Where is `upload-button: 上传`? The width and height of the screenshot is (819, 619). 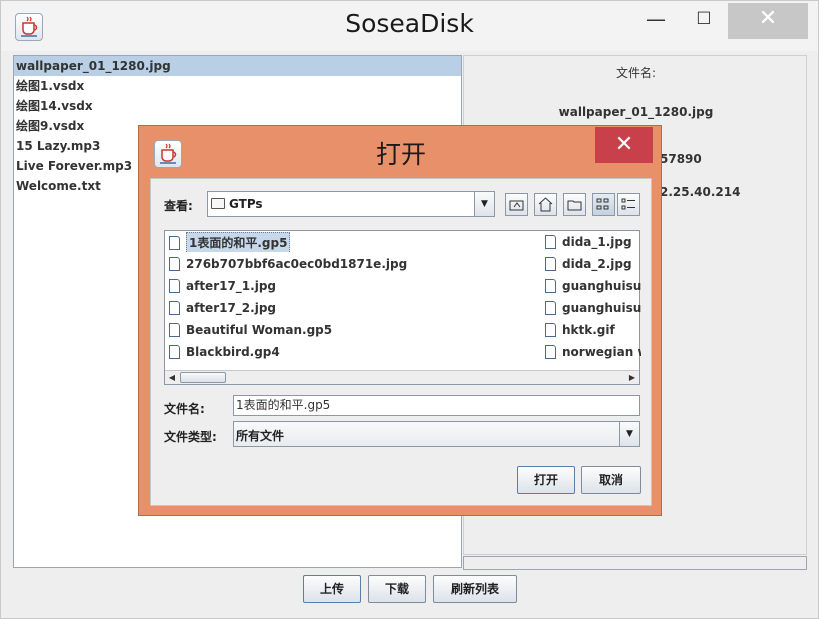
upload-button: 上传 is located at coordinates (332, 589).